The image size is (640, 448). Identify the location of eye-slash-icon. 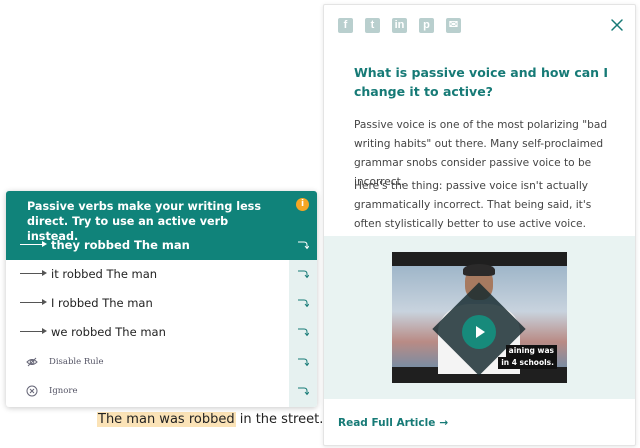
(32, 362).